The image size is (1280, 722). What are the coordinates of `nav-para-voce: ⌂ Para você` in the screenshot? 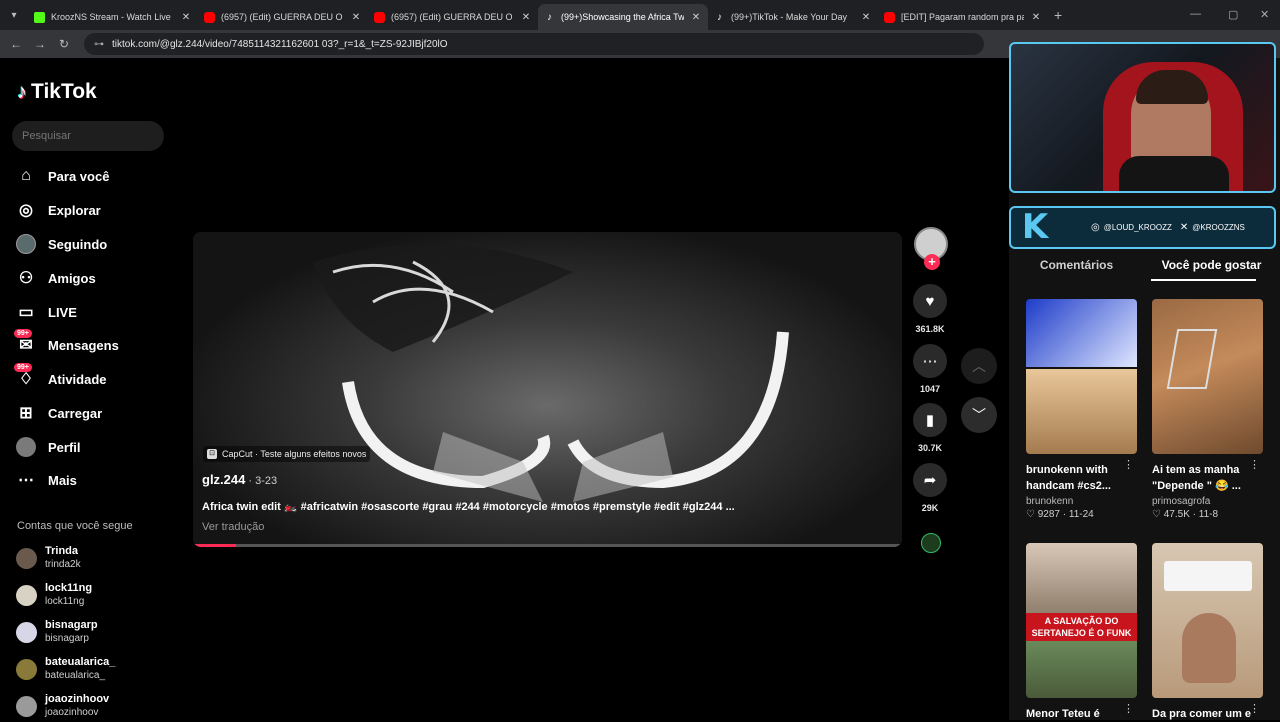 It's located at (62, 176).